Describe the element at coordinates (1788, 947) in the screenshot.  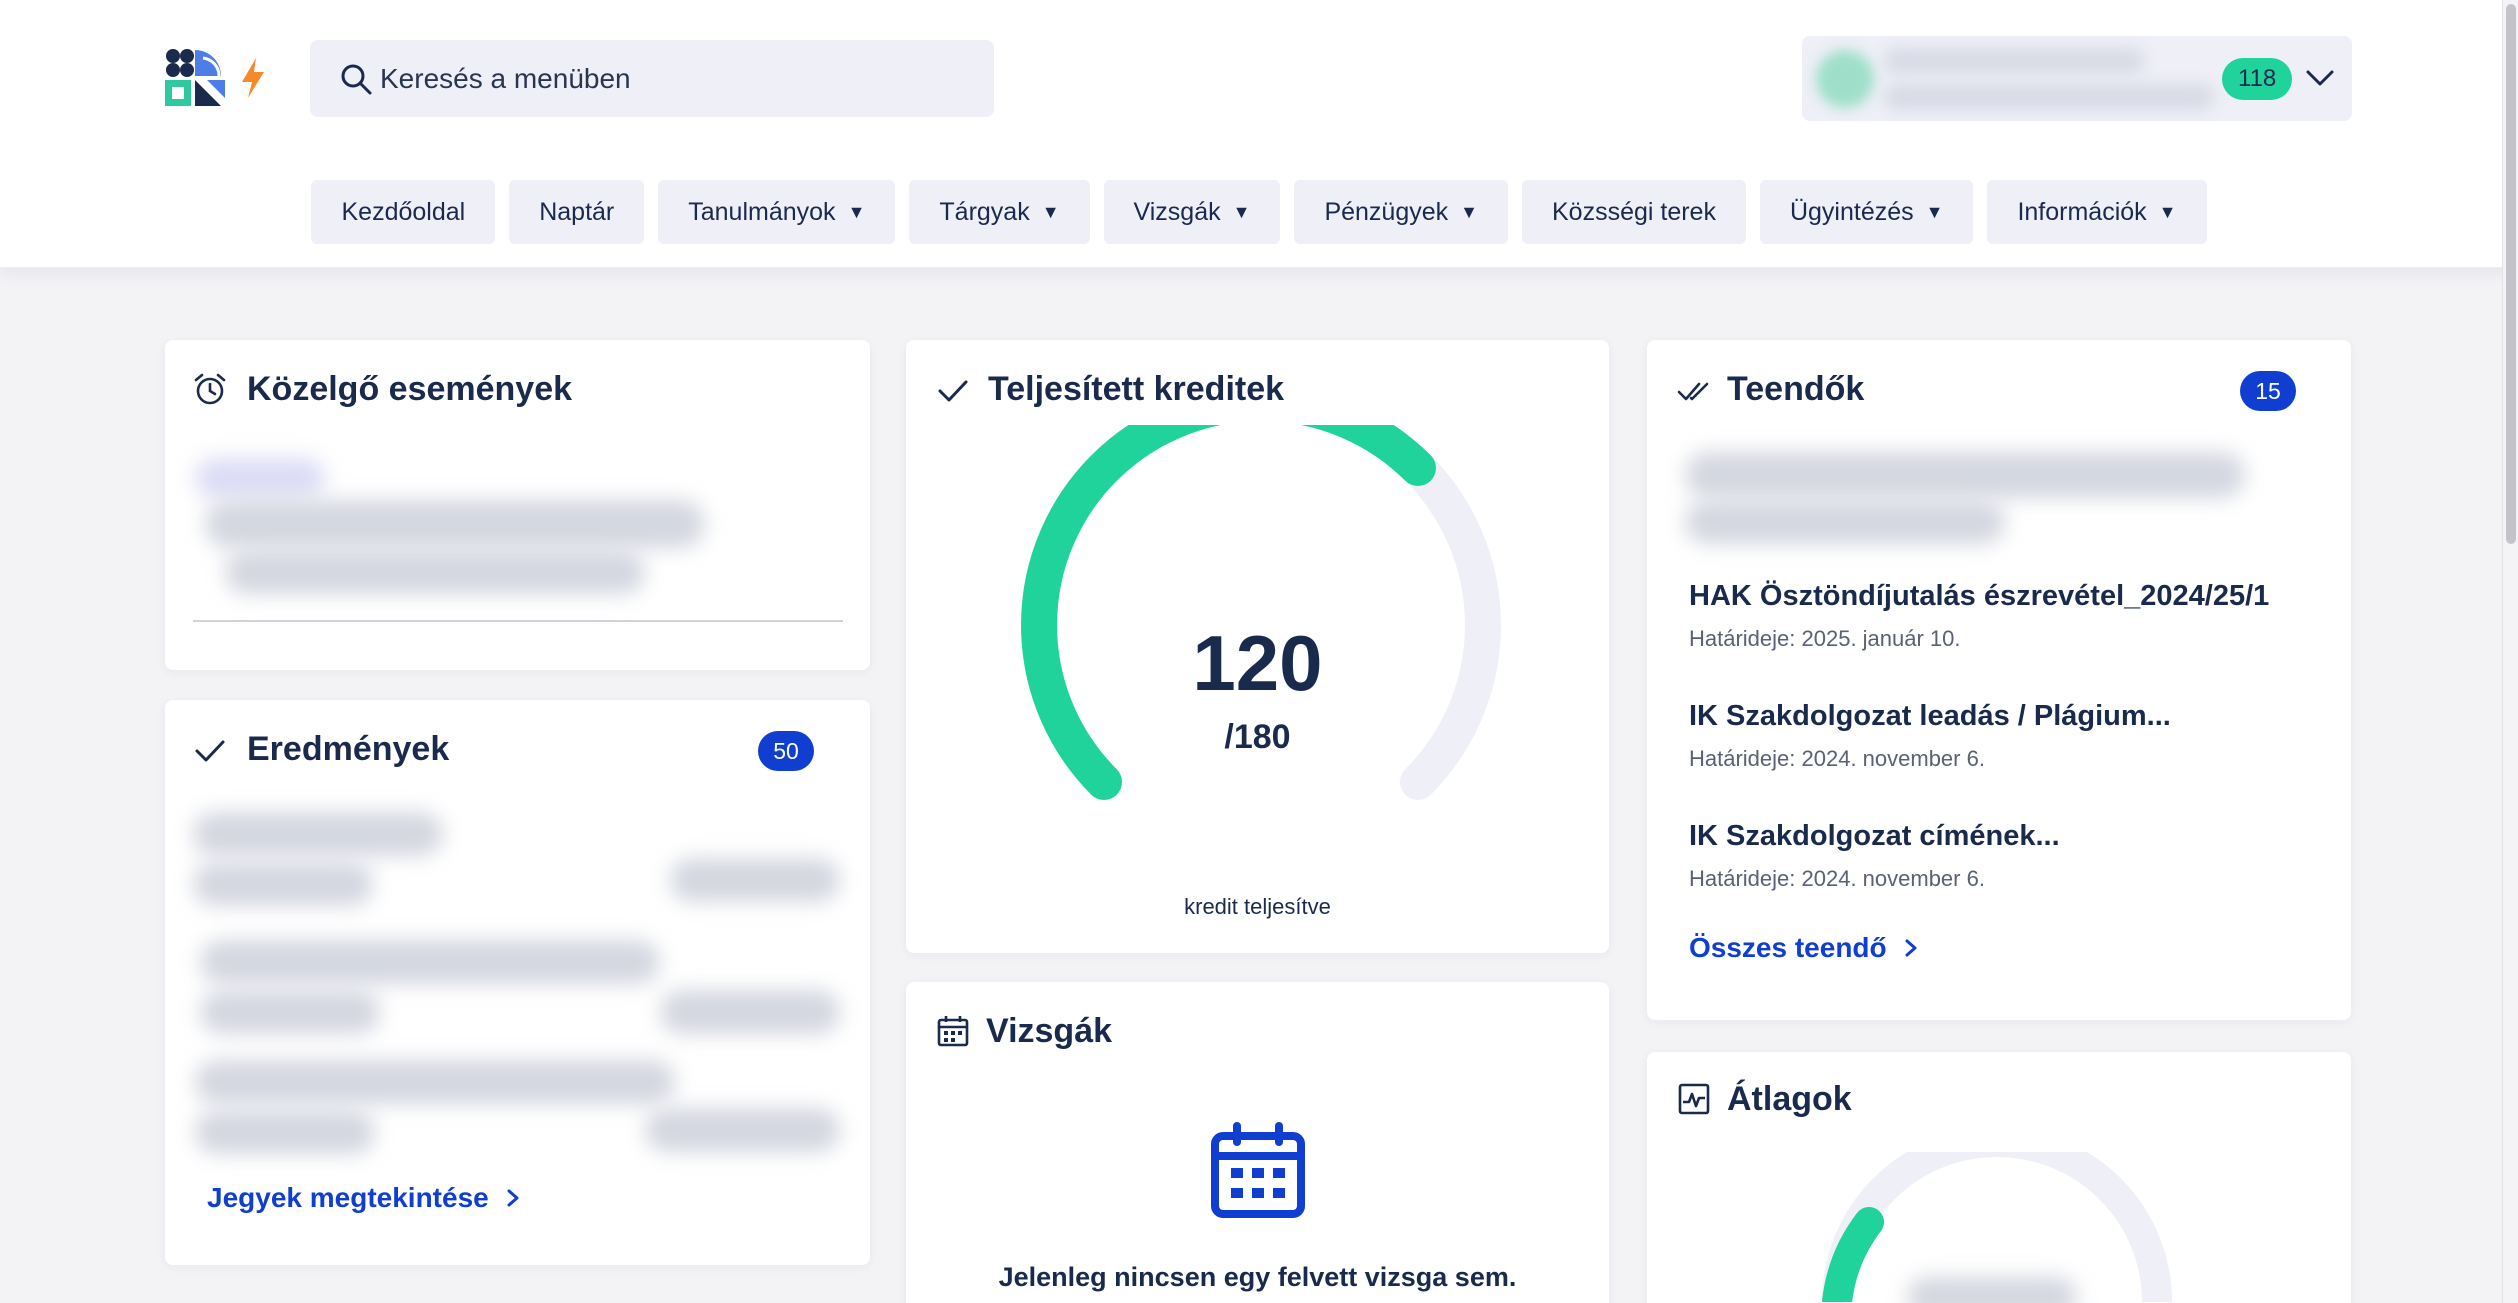
I see `link-label: Összes teendő` at that location.